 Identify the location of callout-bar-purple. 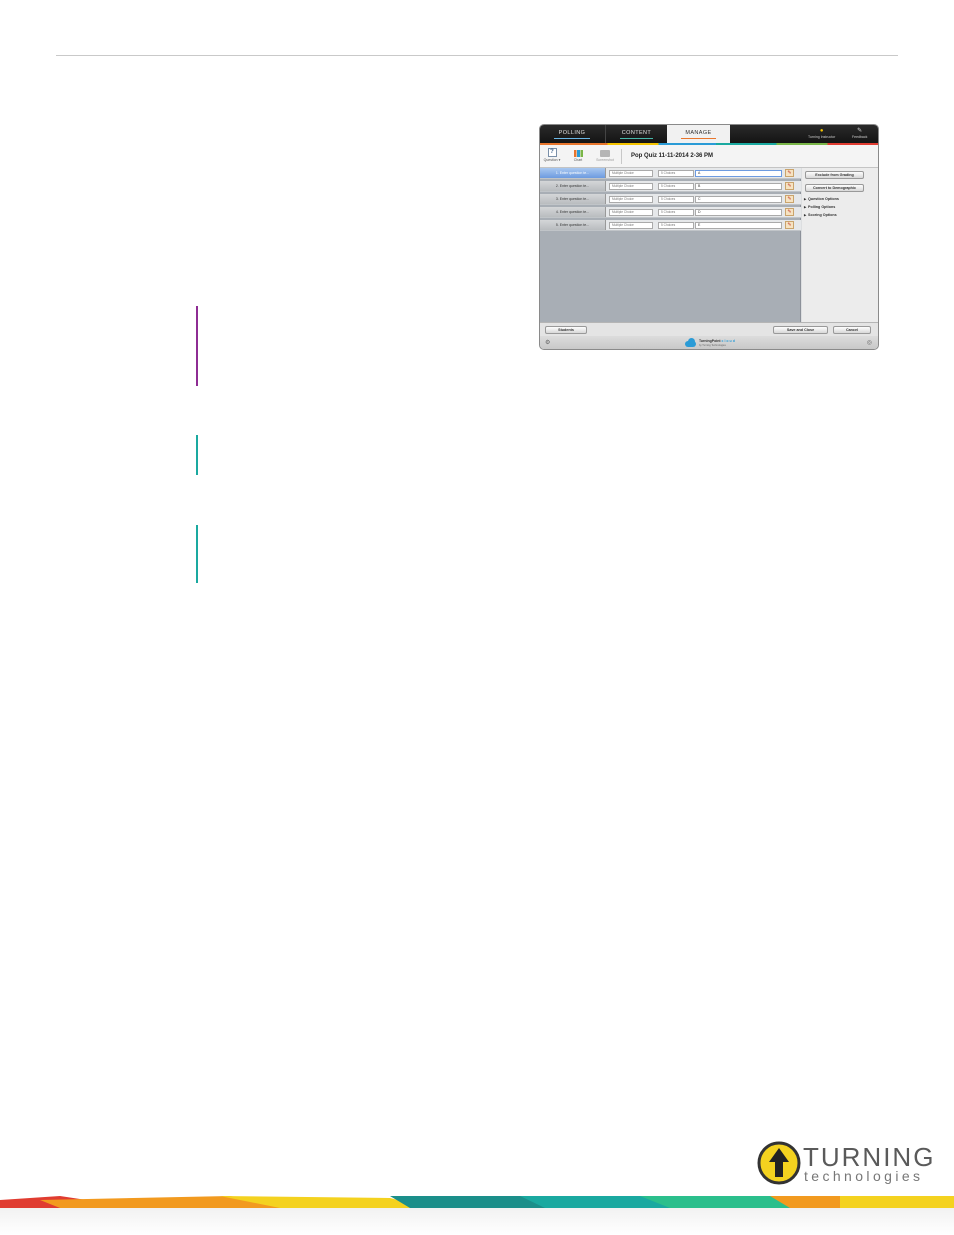
(197, 346).